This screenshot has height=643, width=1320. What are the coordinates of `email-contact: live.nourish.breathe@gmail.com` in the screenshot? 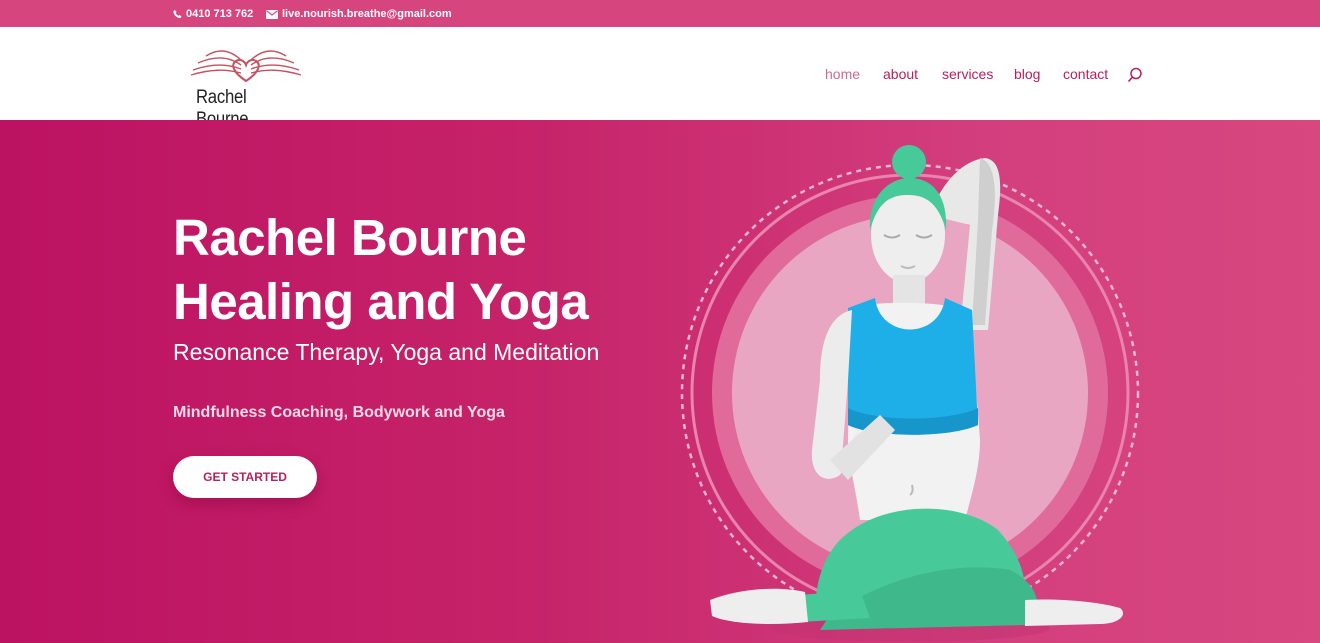 It's located at (359, 14).